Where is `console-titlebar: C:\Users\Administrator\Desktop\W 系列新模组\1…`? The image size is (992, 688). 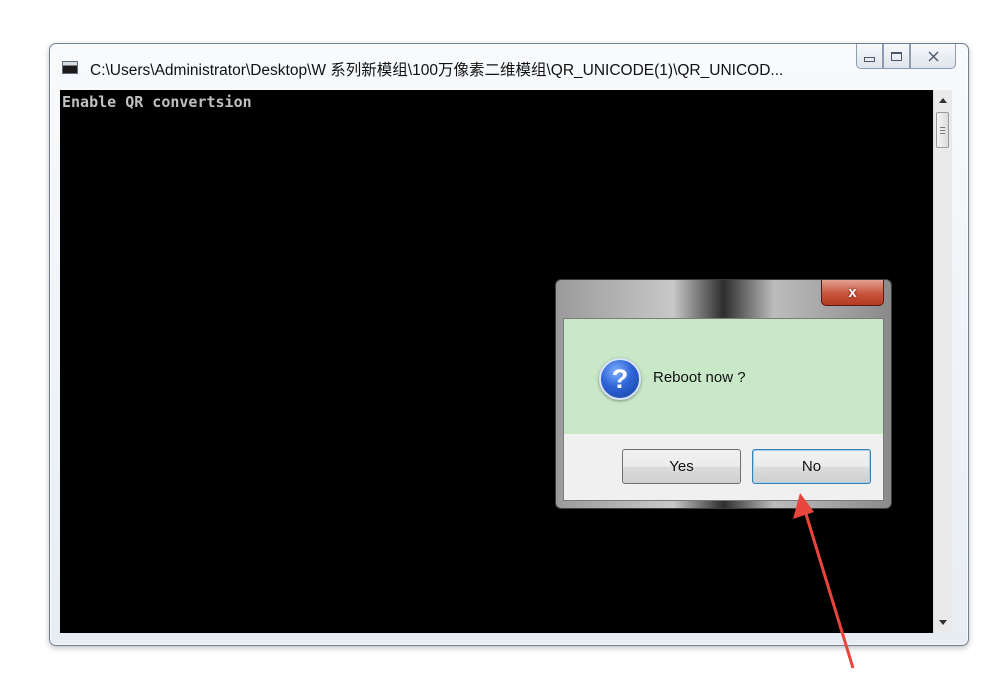
console-titlebar: C:\Users\Administrator\Desktop\W 系列新模组\1… is located at coordinates (509, 67).